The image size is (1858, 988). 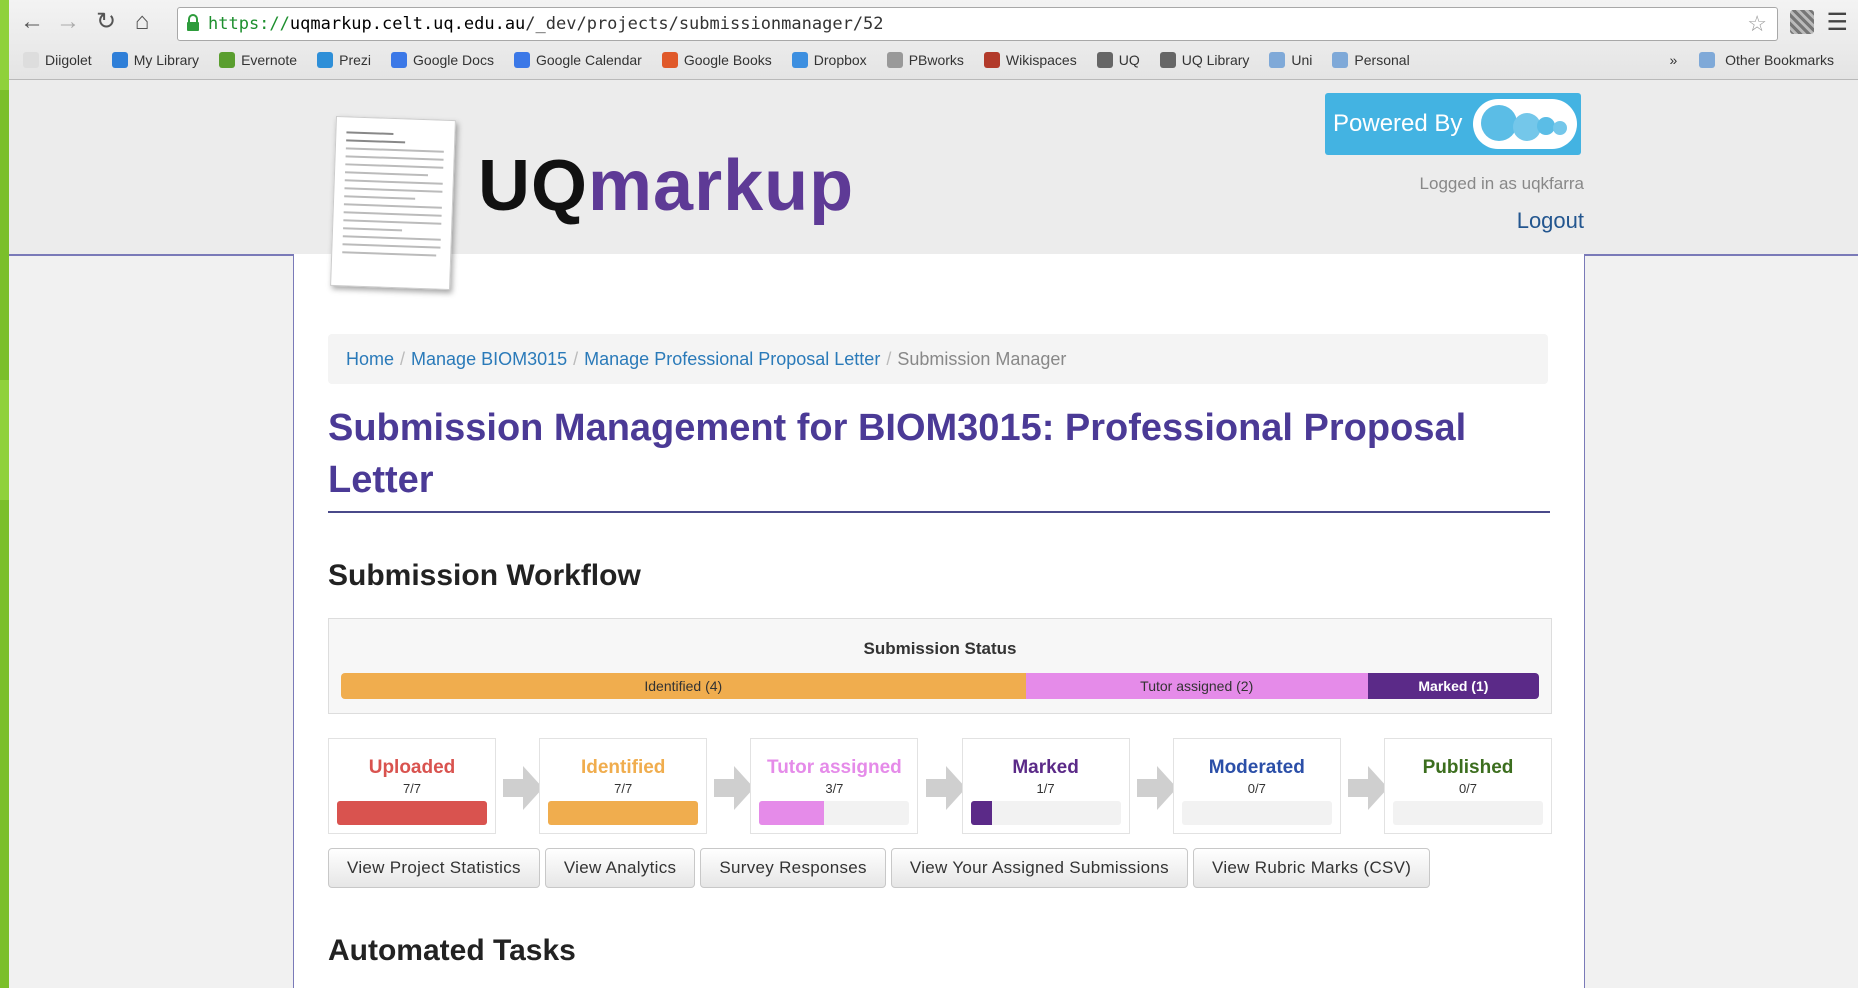 I want to click on stage-name: Published, so click(x=1468, y=767).